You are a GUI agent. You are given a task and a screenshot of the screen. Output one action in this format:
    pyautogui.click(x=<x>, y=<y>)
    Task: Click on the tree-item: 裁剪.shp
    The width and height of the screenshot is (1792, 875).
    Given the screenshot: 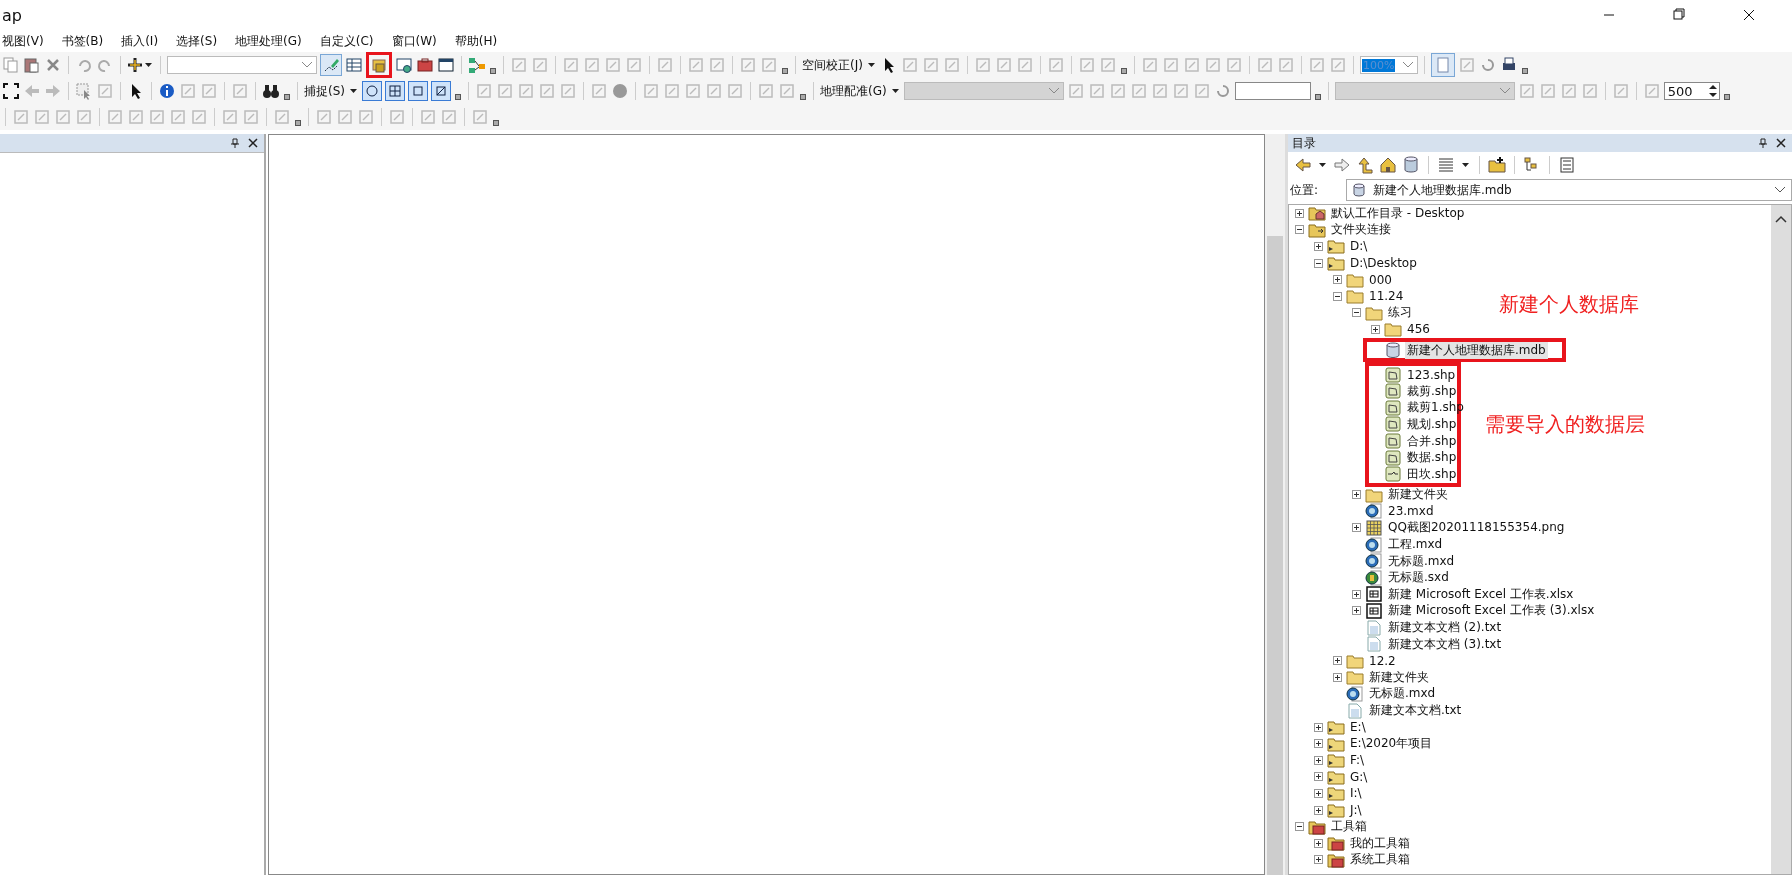 What is the action you would take?
    pyautogui.click(x=1432, y=391)
    